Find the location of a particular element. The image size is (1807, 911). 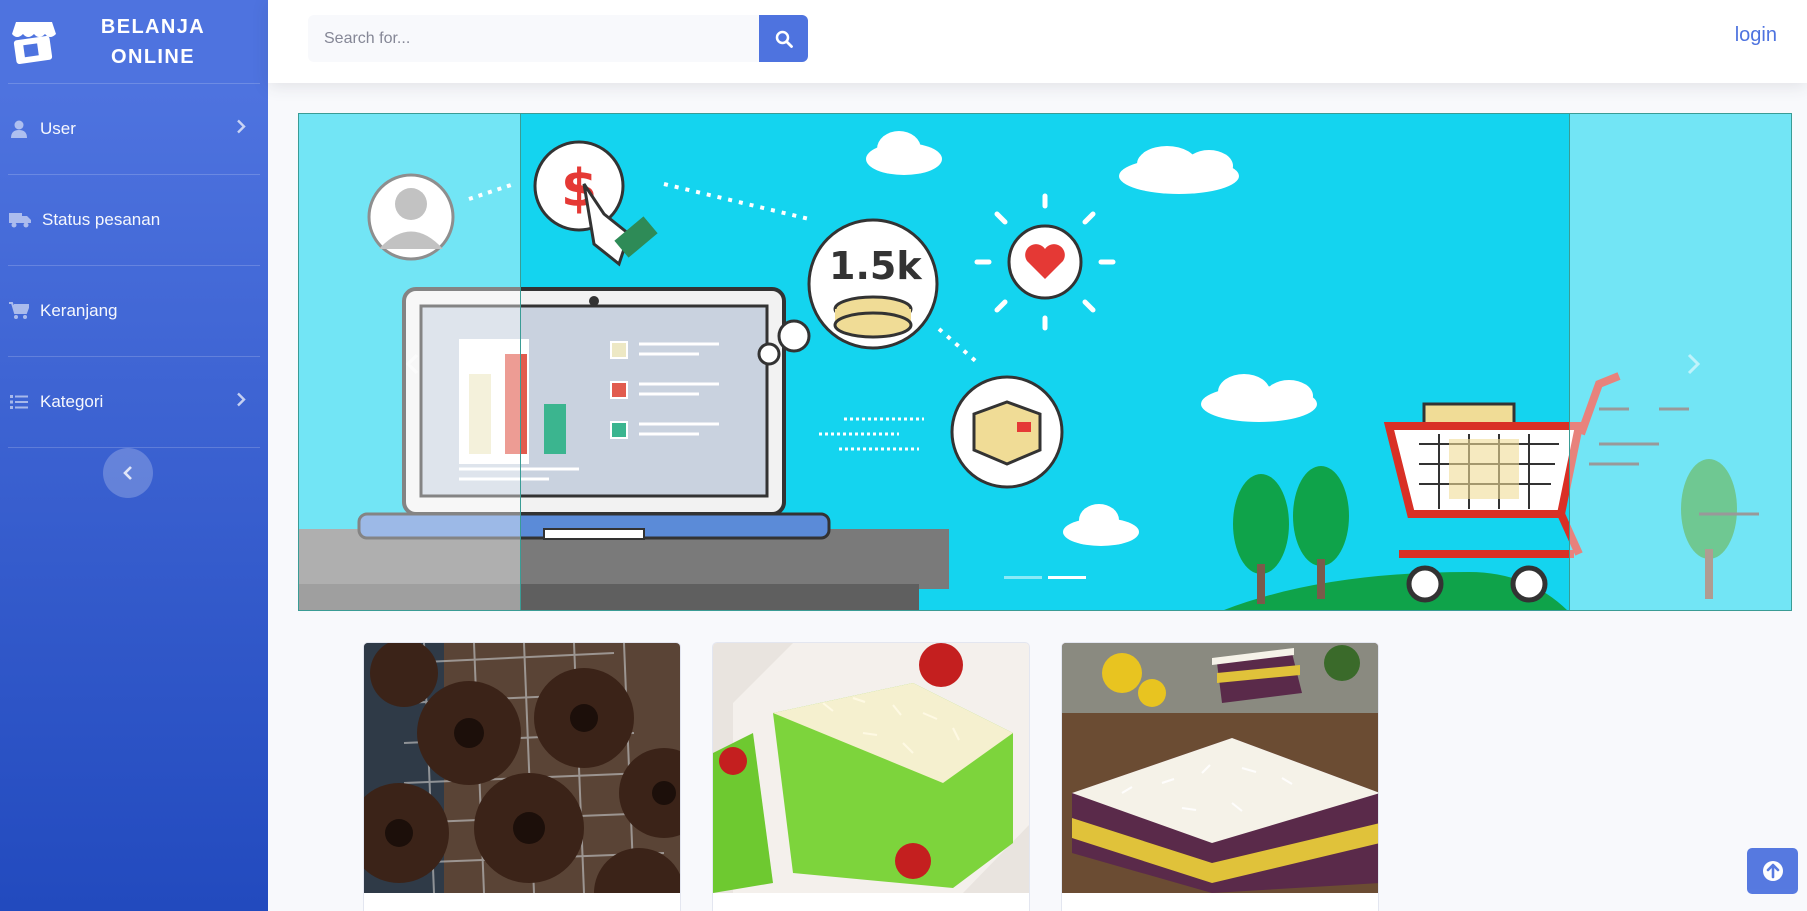

sidebar-item-kategori: Kategori is located at coordinates (134, 402).